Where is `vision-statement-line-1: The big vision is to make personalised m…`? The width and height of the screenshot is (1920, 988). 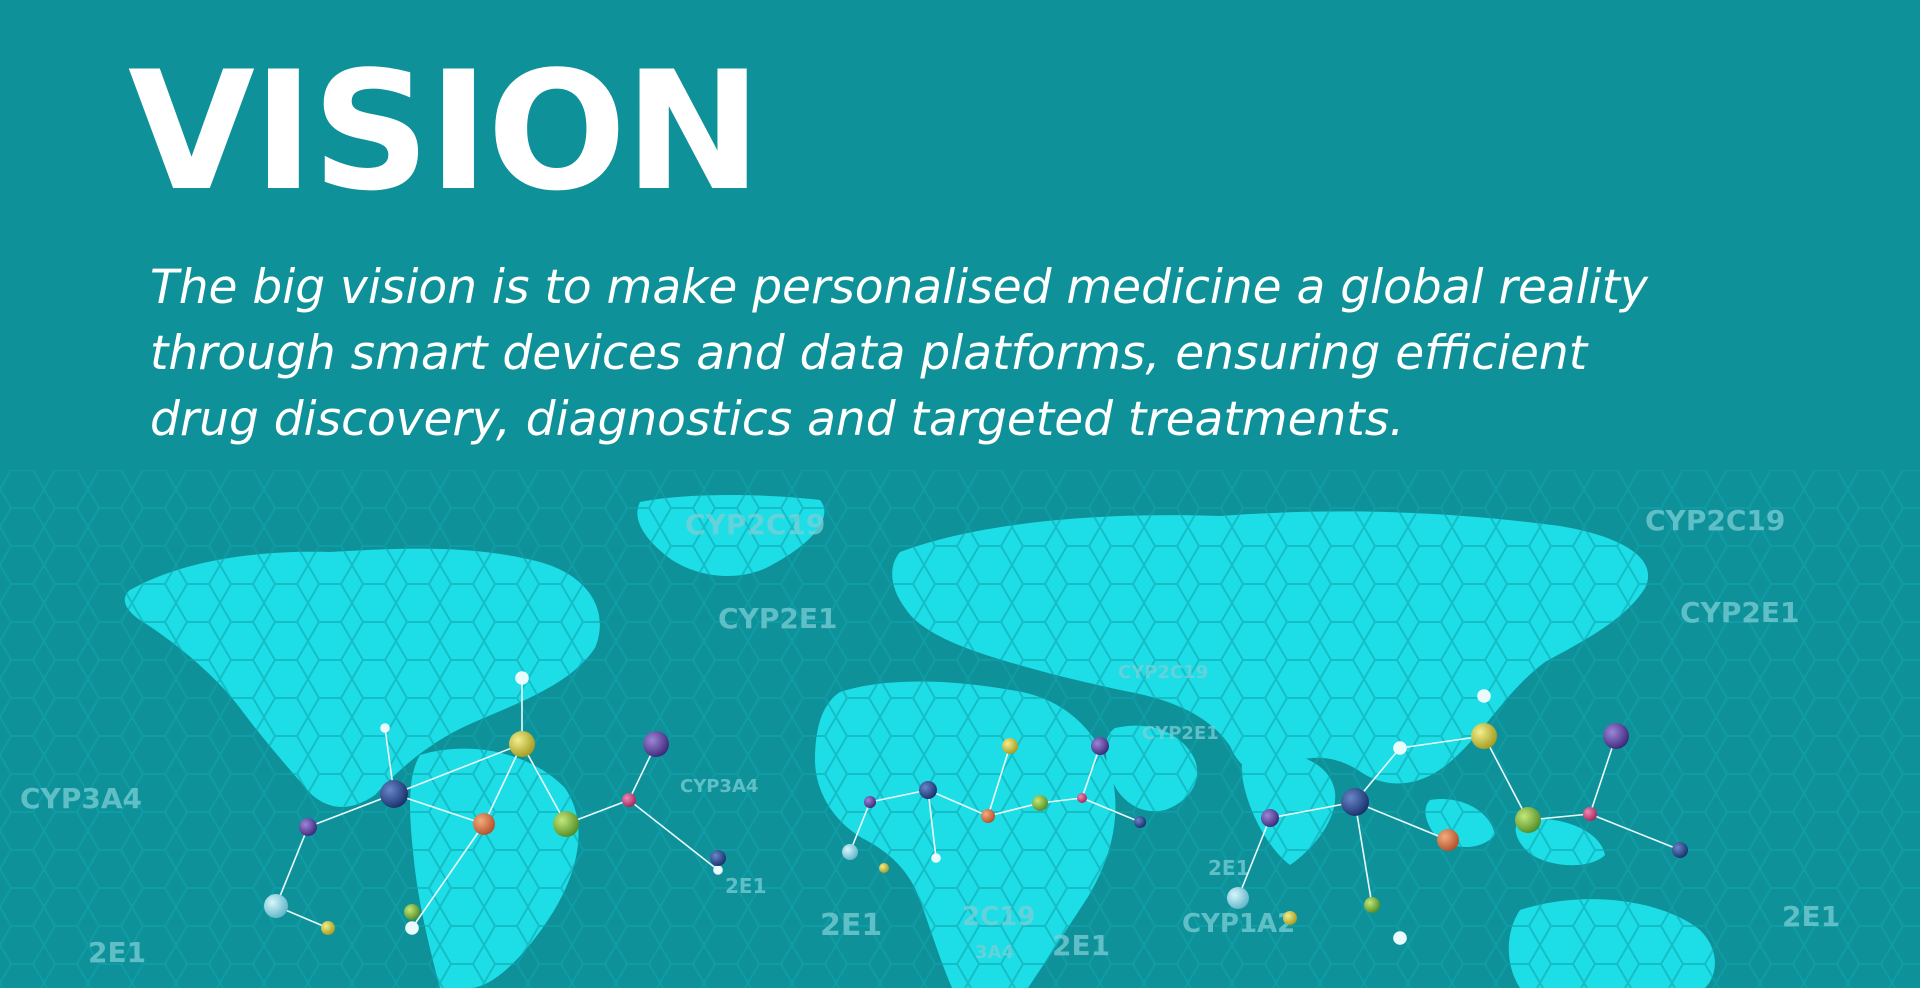
vision-statement-line-1: The big vision is to make personalised m… is located at coordinates (899, 287).